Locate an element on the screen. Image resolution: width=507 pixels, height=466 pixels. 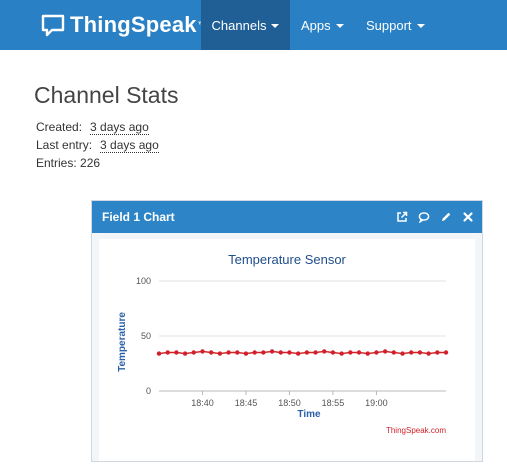
chart-title: Temperature Sensor is located at coordinates (287, 259).